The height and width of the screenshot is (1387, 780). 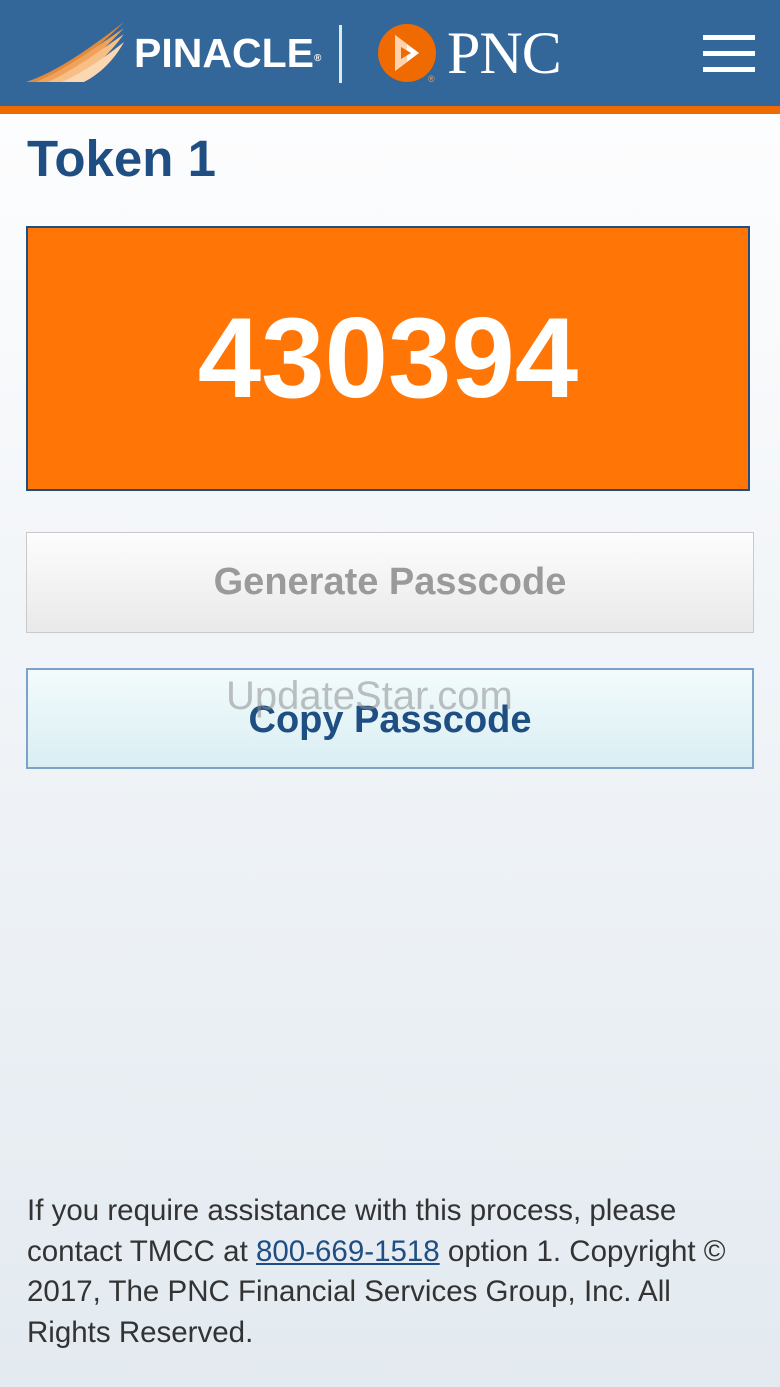 I want to click on assistance-suffix: option 1., so click(x=504, y=1251).